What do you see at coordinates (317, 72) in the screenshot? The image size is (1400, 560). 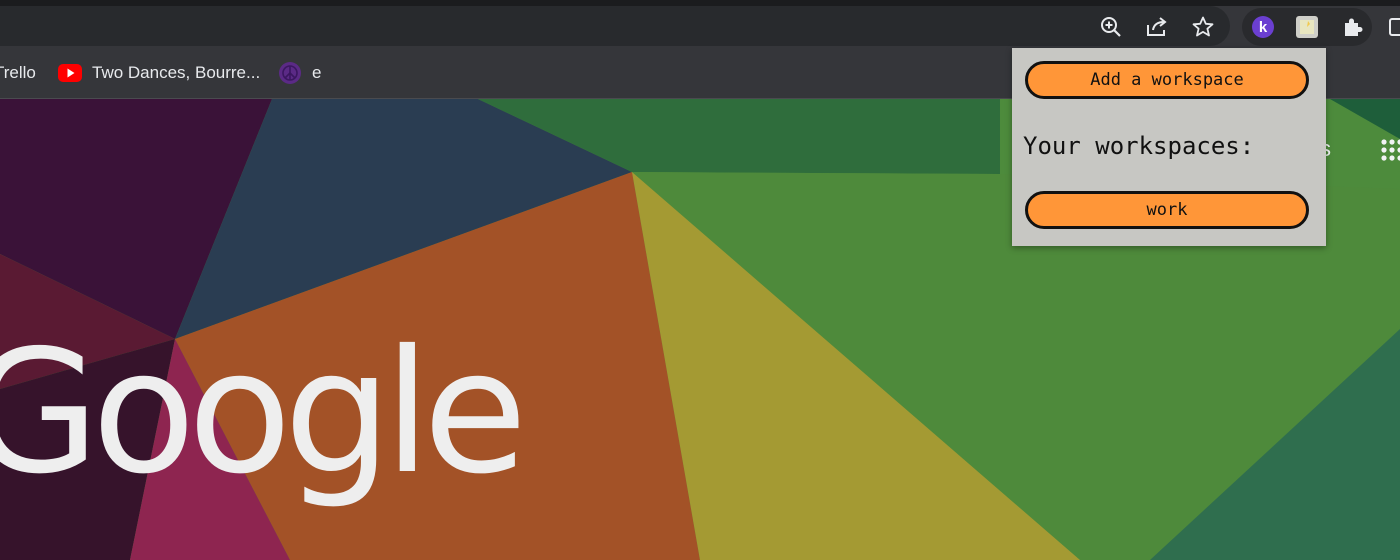 I see `bookmark-label: e` at bounding box center [317, 72].